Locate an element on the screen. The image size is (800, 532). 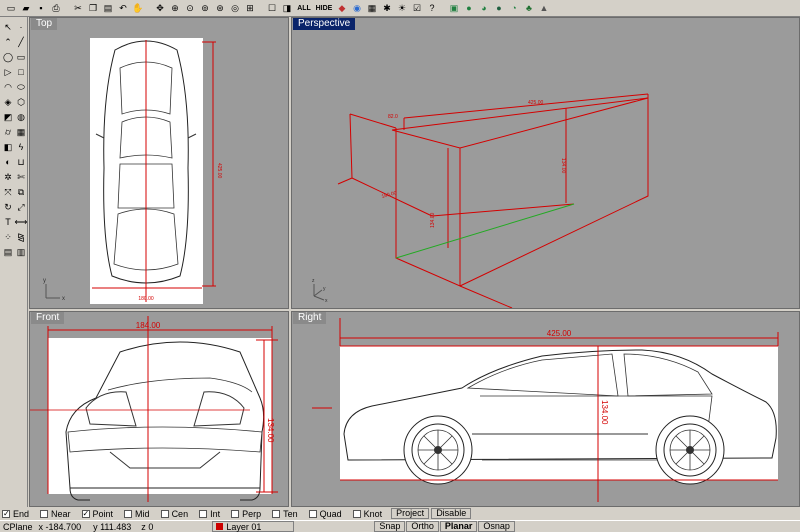
material-sphere-icon: ● is located at coordinates (499, 8).